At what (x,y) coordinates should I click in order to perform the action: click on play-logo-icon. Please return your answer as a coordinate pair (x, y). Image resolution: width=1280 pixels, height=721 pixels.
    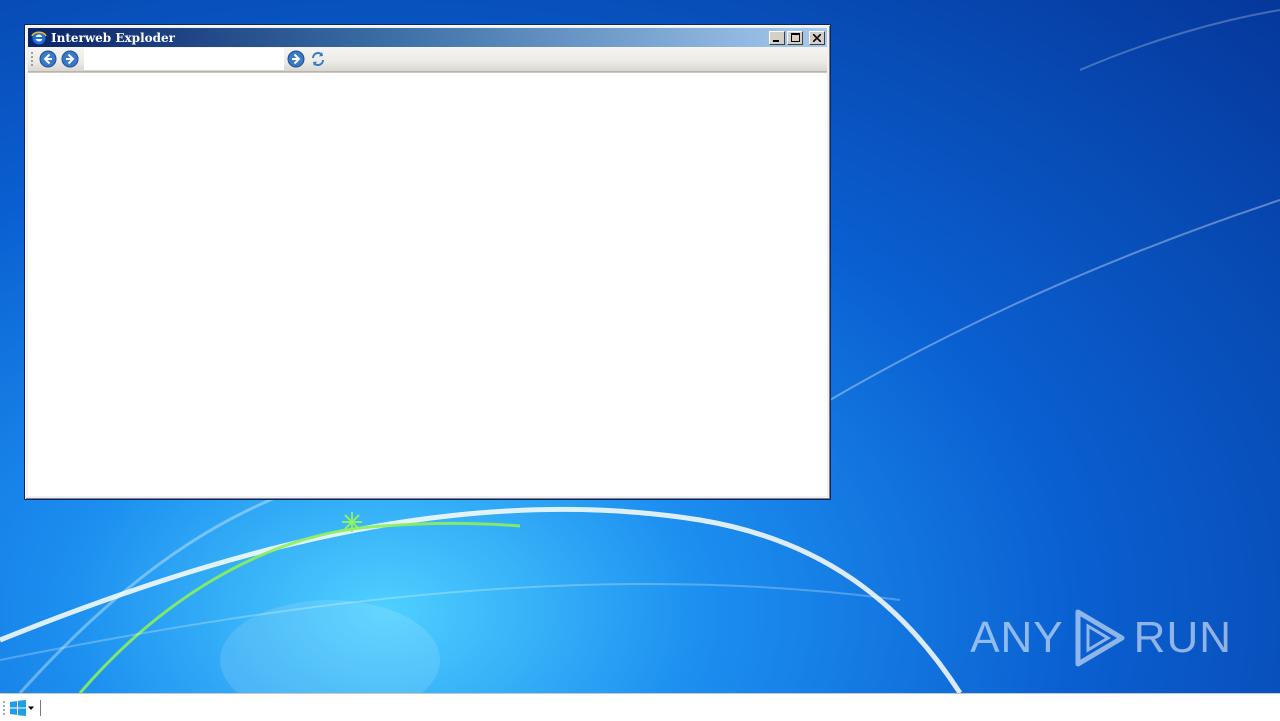
    Looking at the image, I should click on (1100, 638).